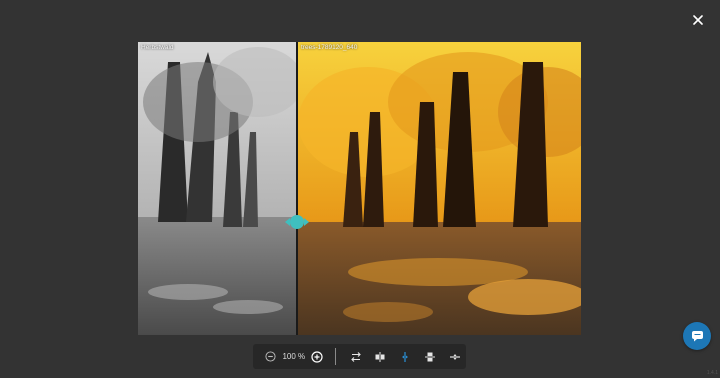  I want to click on split-divider, so click(297, 188).